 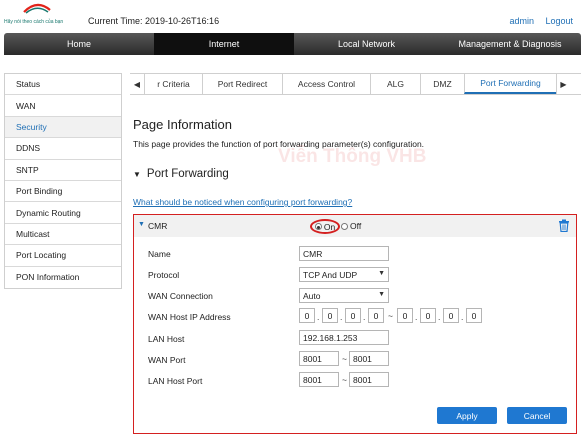 I want to click on tab-access-control: Access Control, so click(x=326, y=84).